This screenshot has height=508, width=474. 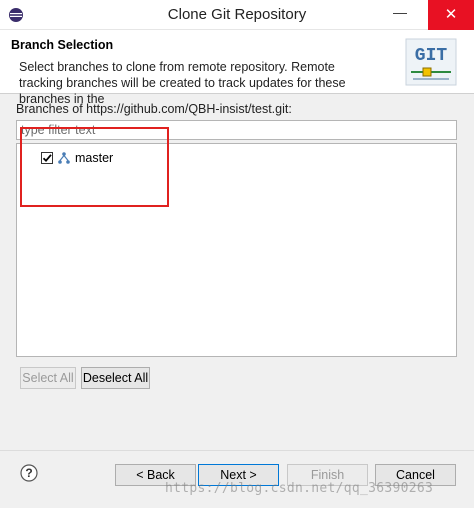 I want to click on annotation-highlight-box, so click(x=94, y=167).